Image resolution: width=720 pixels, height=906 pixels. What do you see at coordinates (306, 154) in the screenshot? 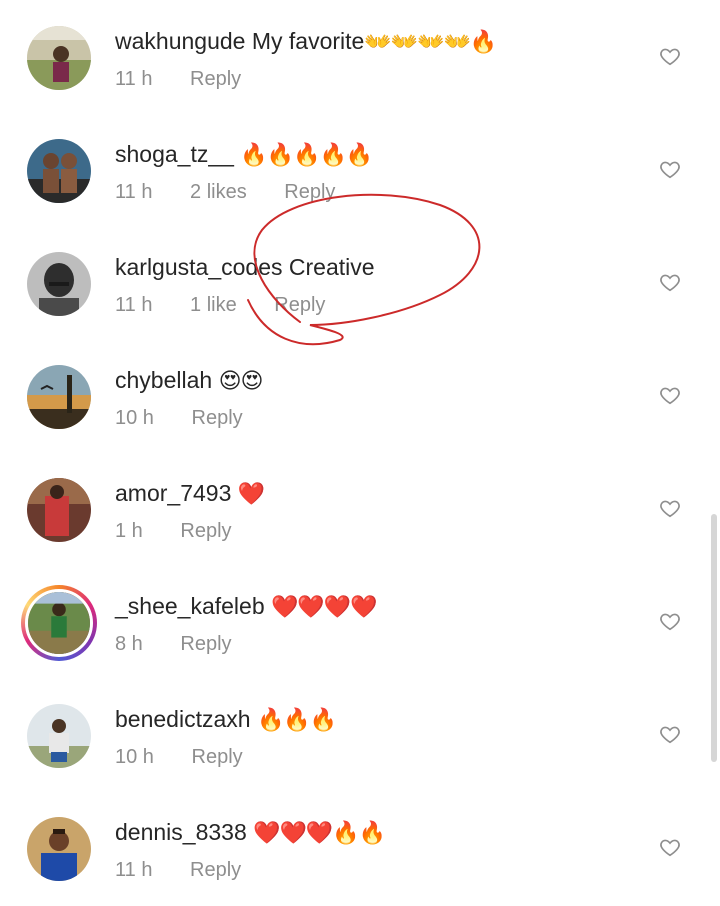
I see `comment-emoji: 🔥🔥🔥🔥🔥` at bounding box center [306, 154].